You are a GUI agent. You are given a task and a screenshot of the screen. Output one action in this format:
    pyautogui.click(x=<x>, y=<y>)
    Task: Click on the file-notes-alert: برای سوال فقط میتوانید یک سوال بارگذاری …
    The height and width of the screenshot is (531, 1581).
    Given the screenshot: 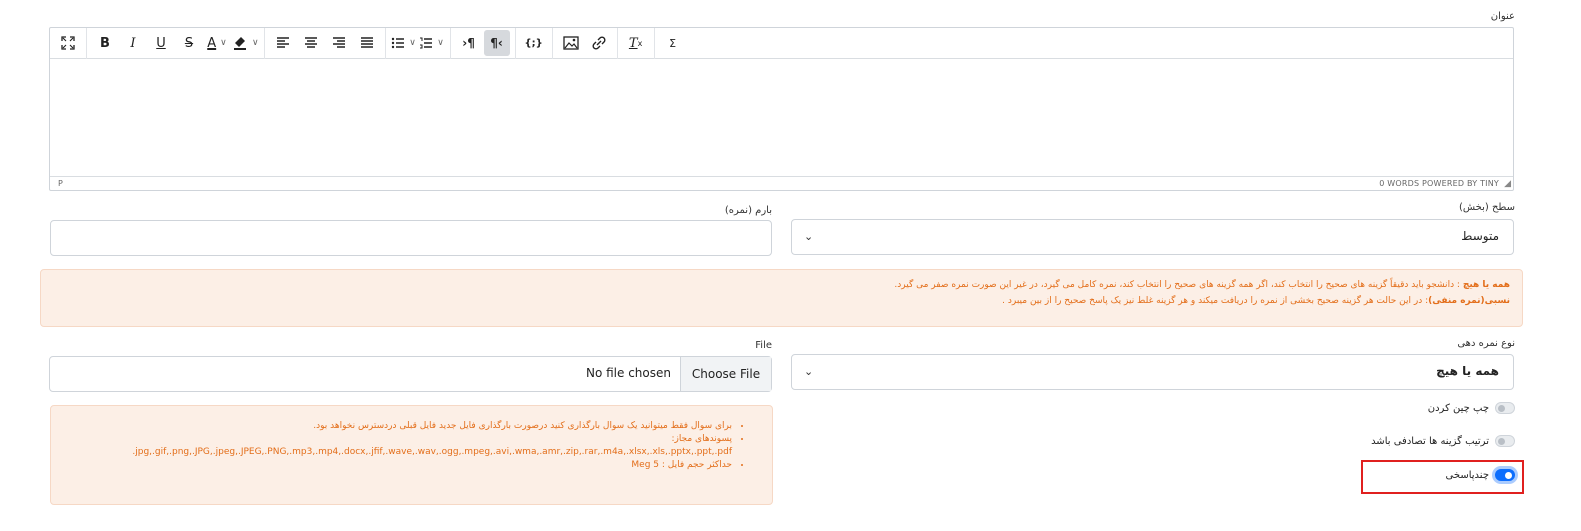 What is the action you would take?
    pyautogui.click(x=411, y=455)
    